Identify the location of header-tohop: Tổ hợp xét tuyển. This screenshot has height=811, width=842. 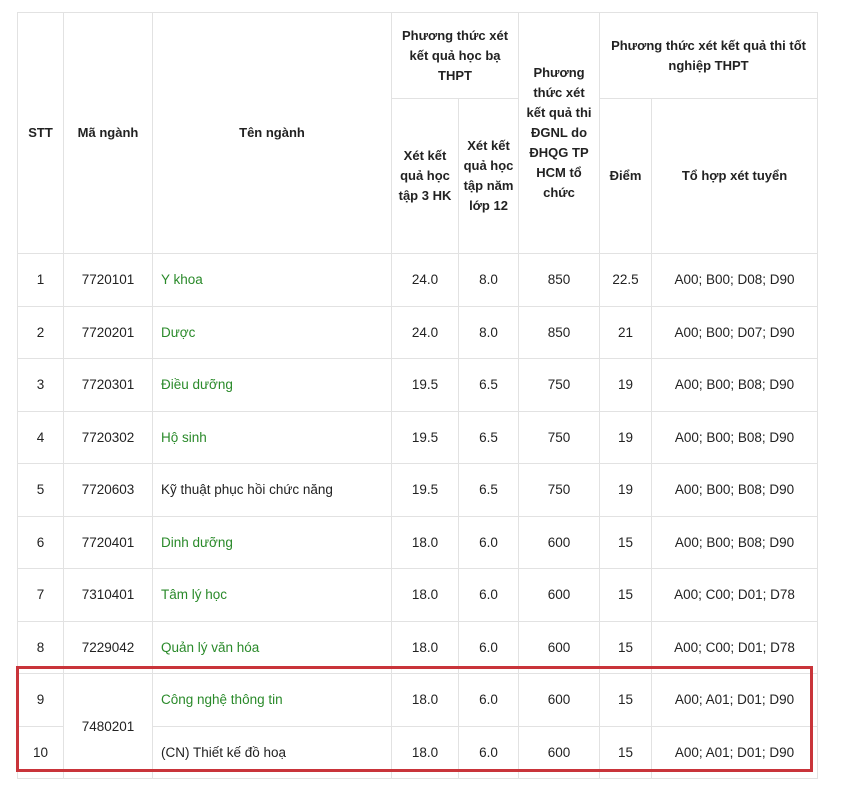
(735, 176).